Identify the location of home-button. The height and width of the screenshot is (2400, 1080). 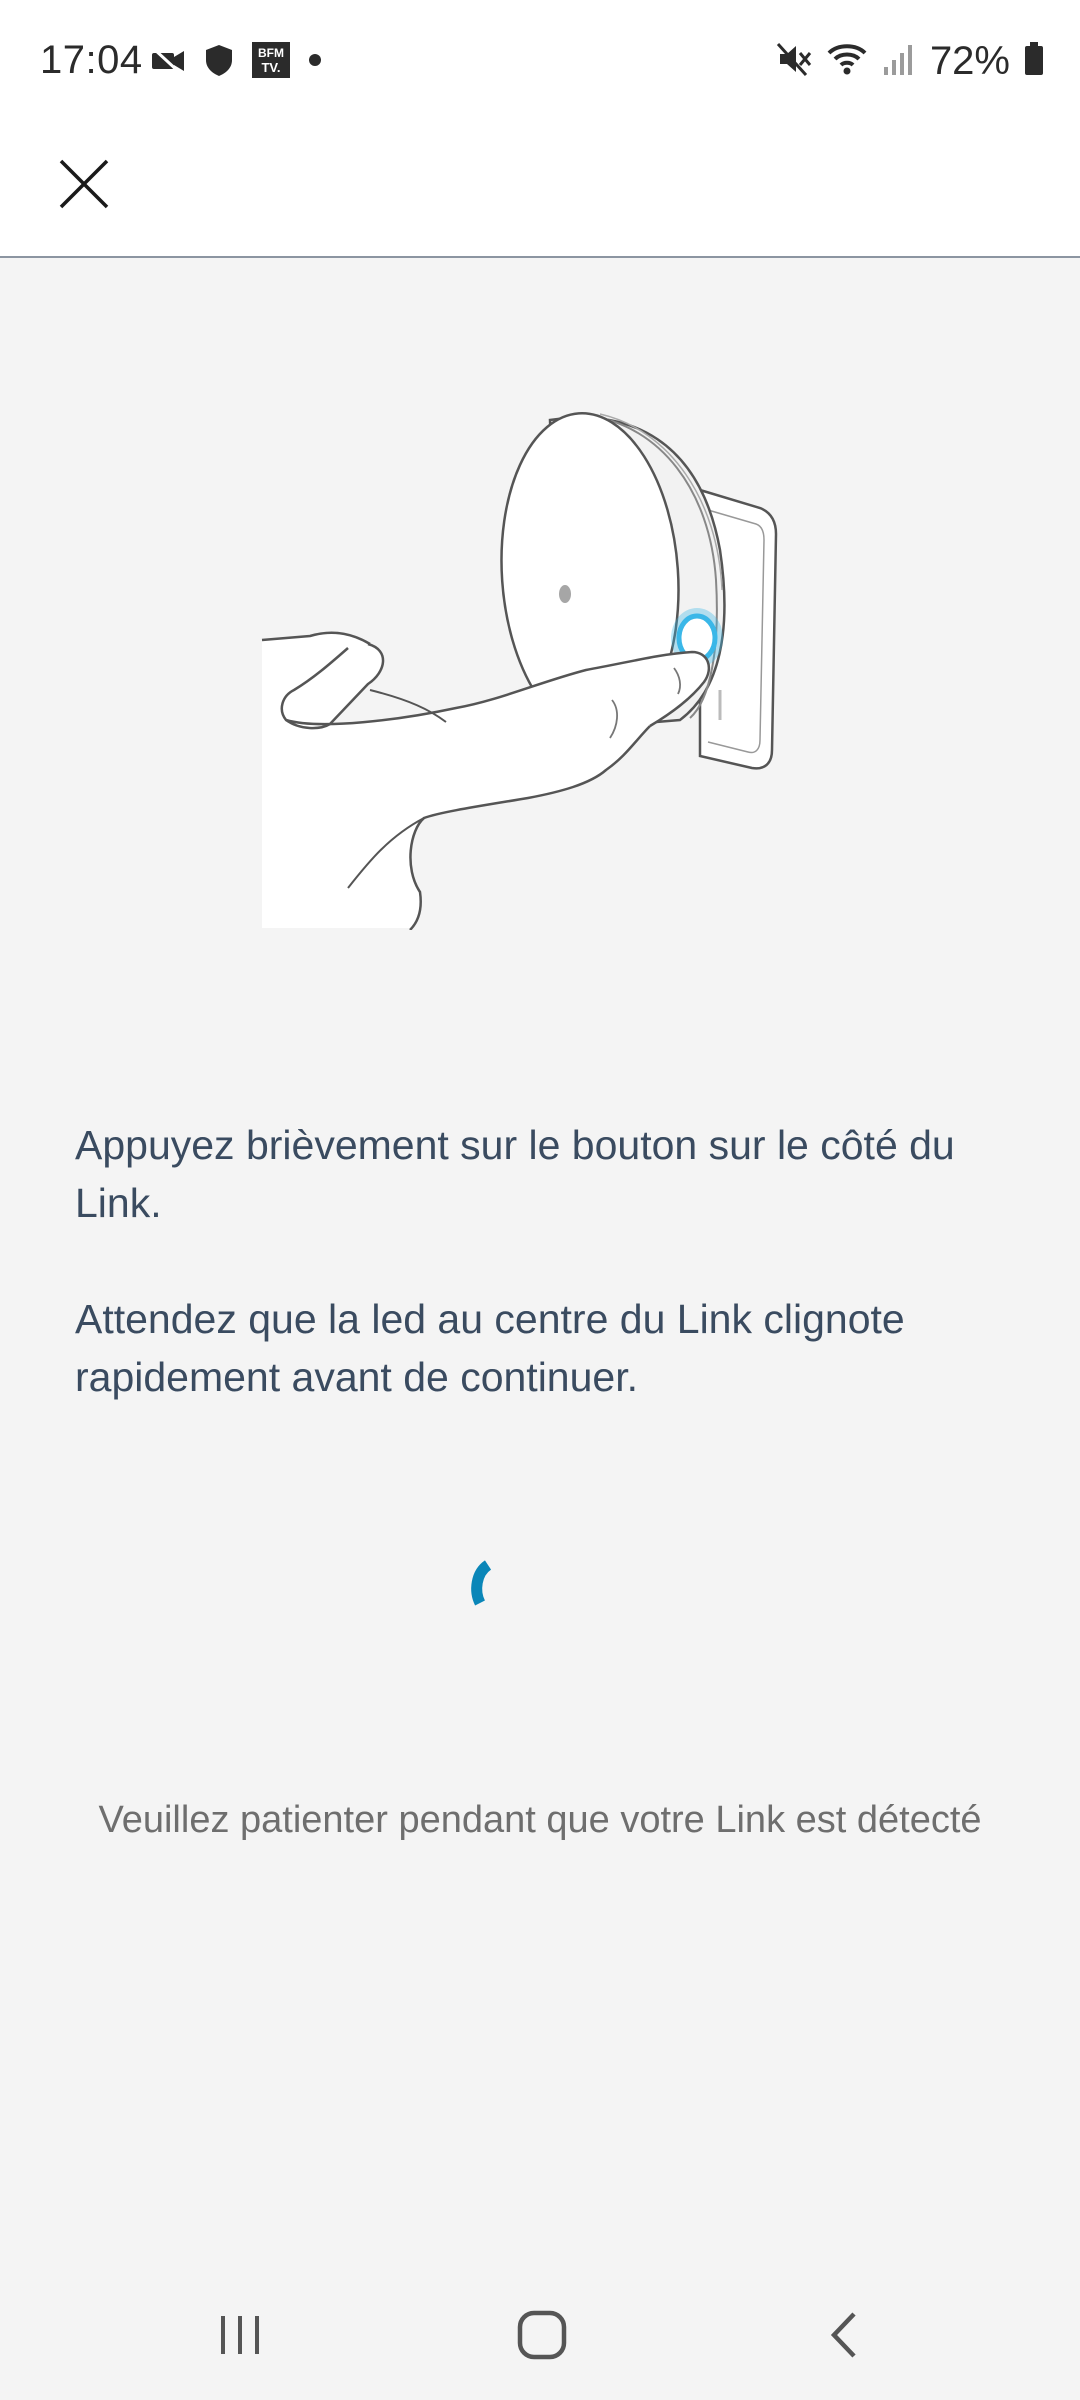
(542, 2335).